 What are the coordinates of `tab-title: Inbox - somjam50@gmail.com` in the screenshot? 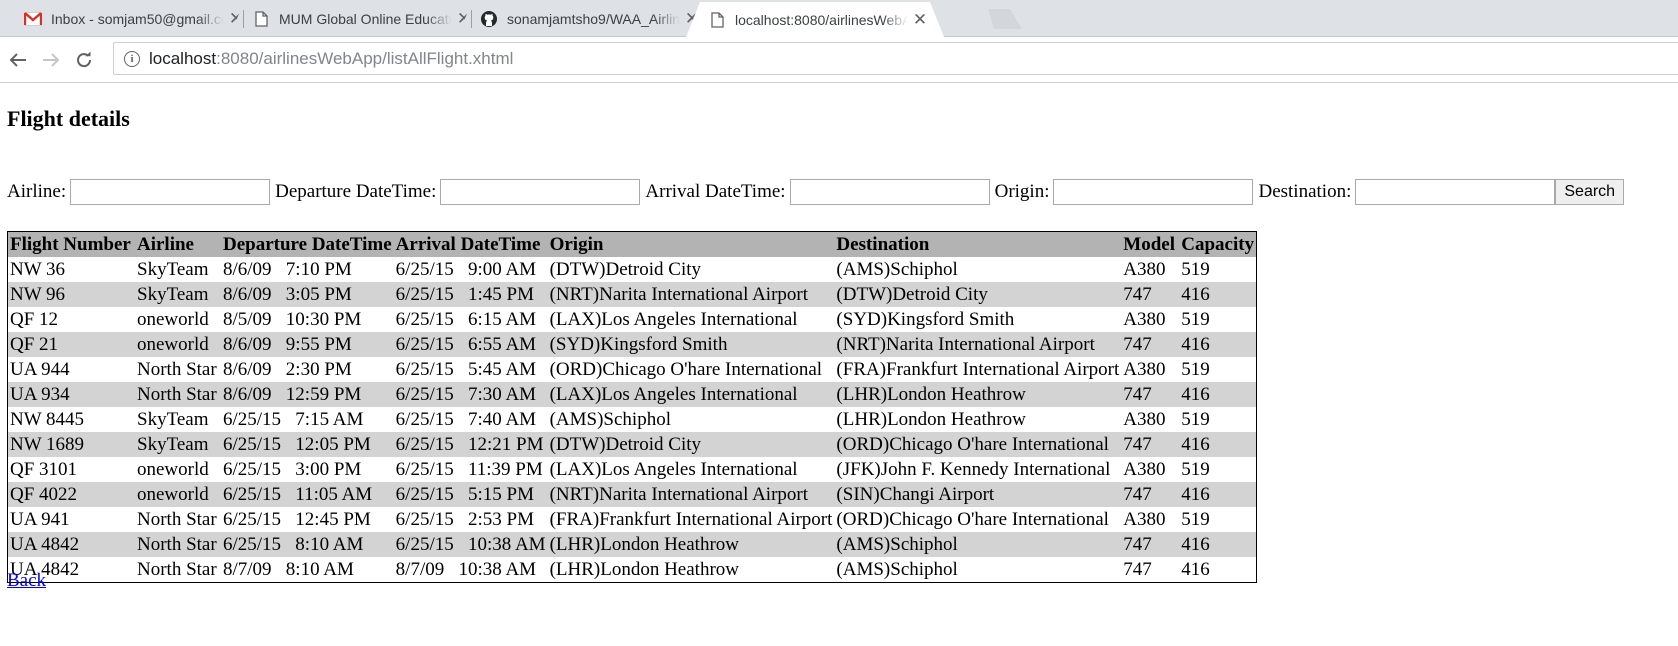 It's located at (137, 18).